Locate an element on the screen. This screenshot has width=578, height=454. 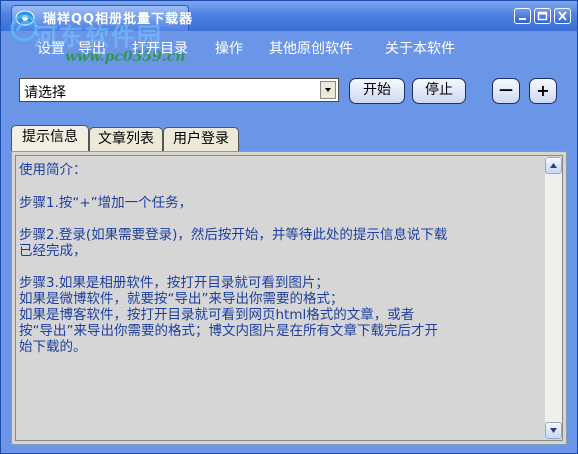
maximize-button is located at coordinates (542, 16).